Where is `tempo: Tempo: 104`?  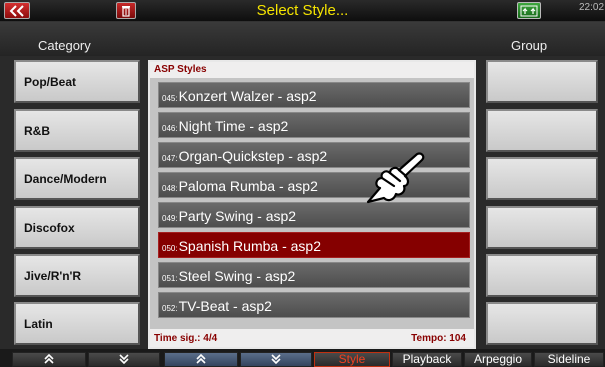 tempo: Tempo: 104 is located at coordinates (438, 338).